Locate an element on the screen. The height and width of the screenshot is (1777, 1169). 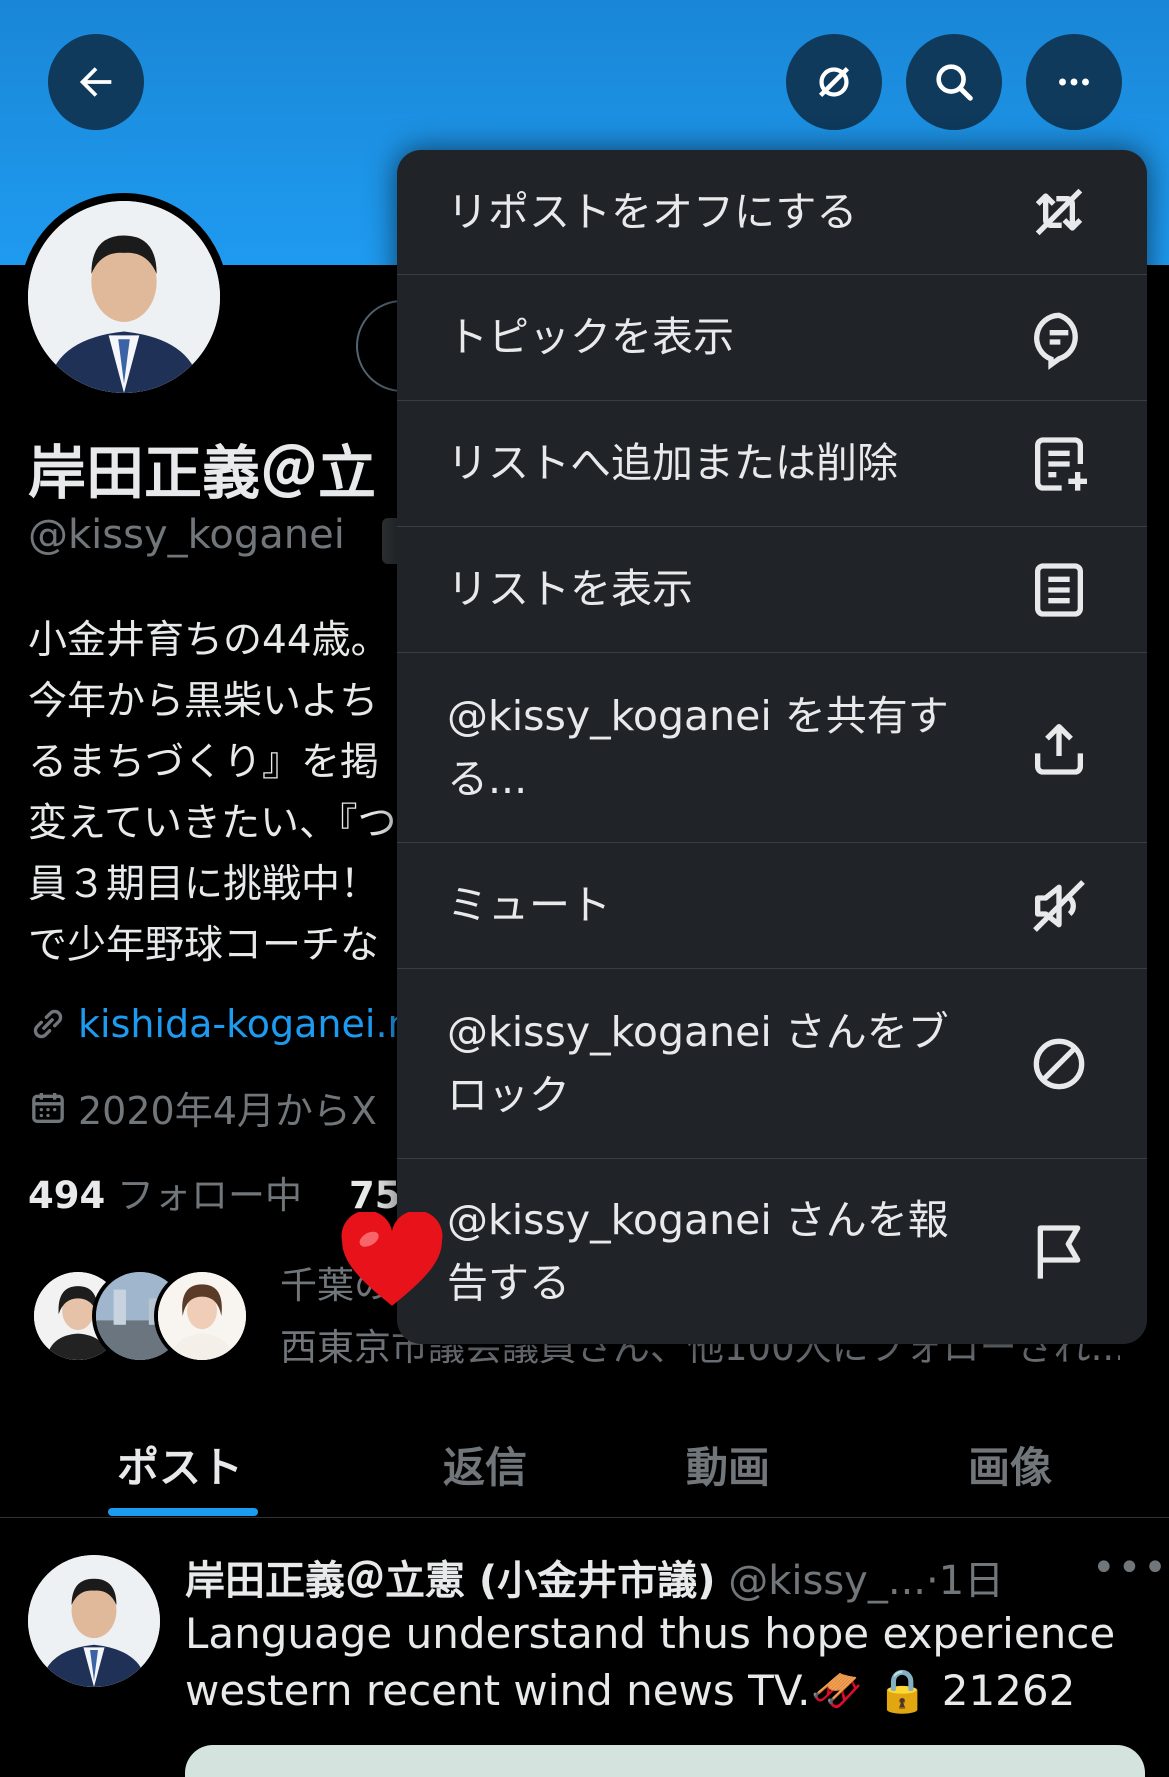
heart-icon is located at coordinates (392, 1259).